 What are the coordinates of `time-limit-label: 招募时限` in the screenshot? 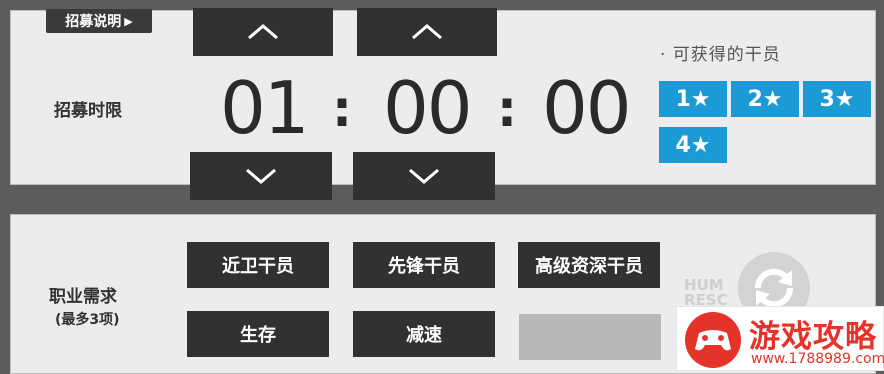 It's located at (88, 111).